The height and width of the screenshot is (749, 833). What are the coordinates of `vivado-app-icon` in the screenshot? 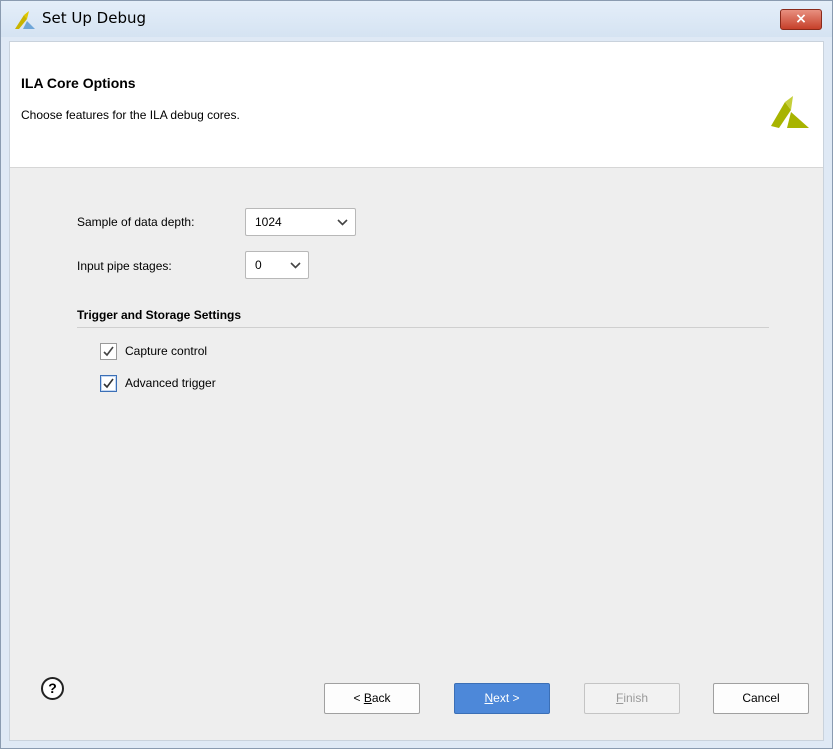 It's located at (25, 20).